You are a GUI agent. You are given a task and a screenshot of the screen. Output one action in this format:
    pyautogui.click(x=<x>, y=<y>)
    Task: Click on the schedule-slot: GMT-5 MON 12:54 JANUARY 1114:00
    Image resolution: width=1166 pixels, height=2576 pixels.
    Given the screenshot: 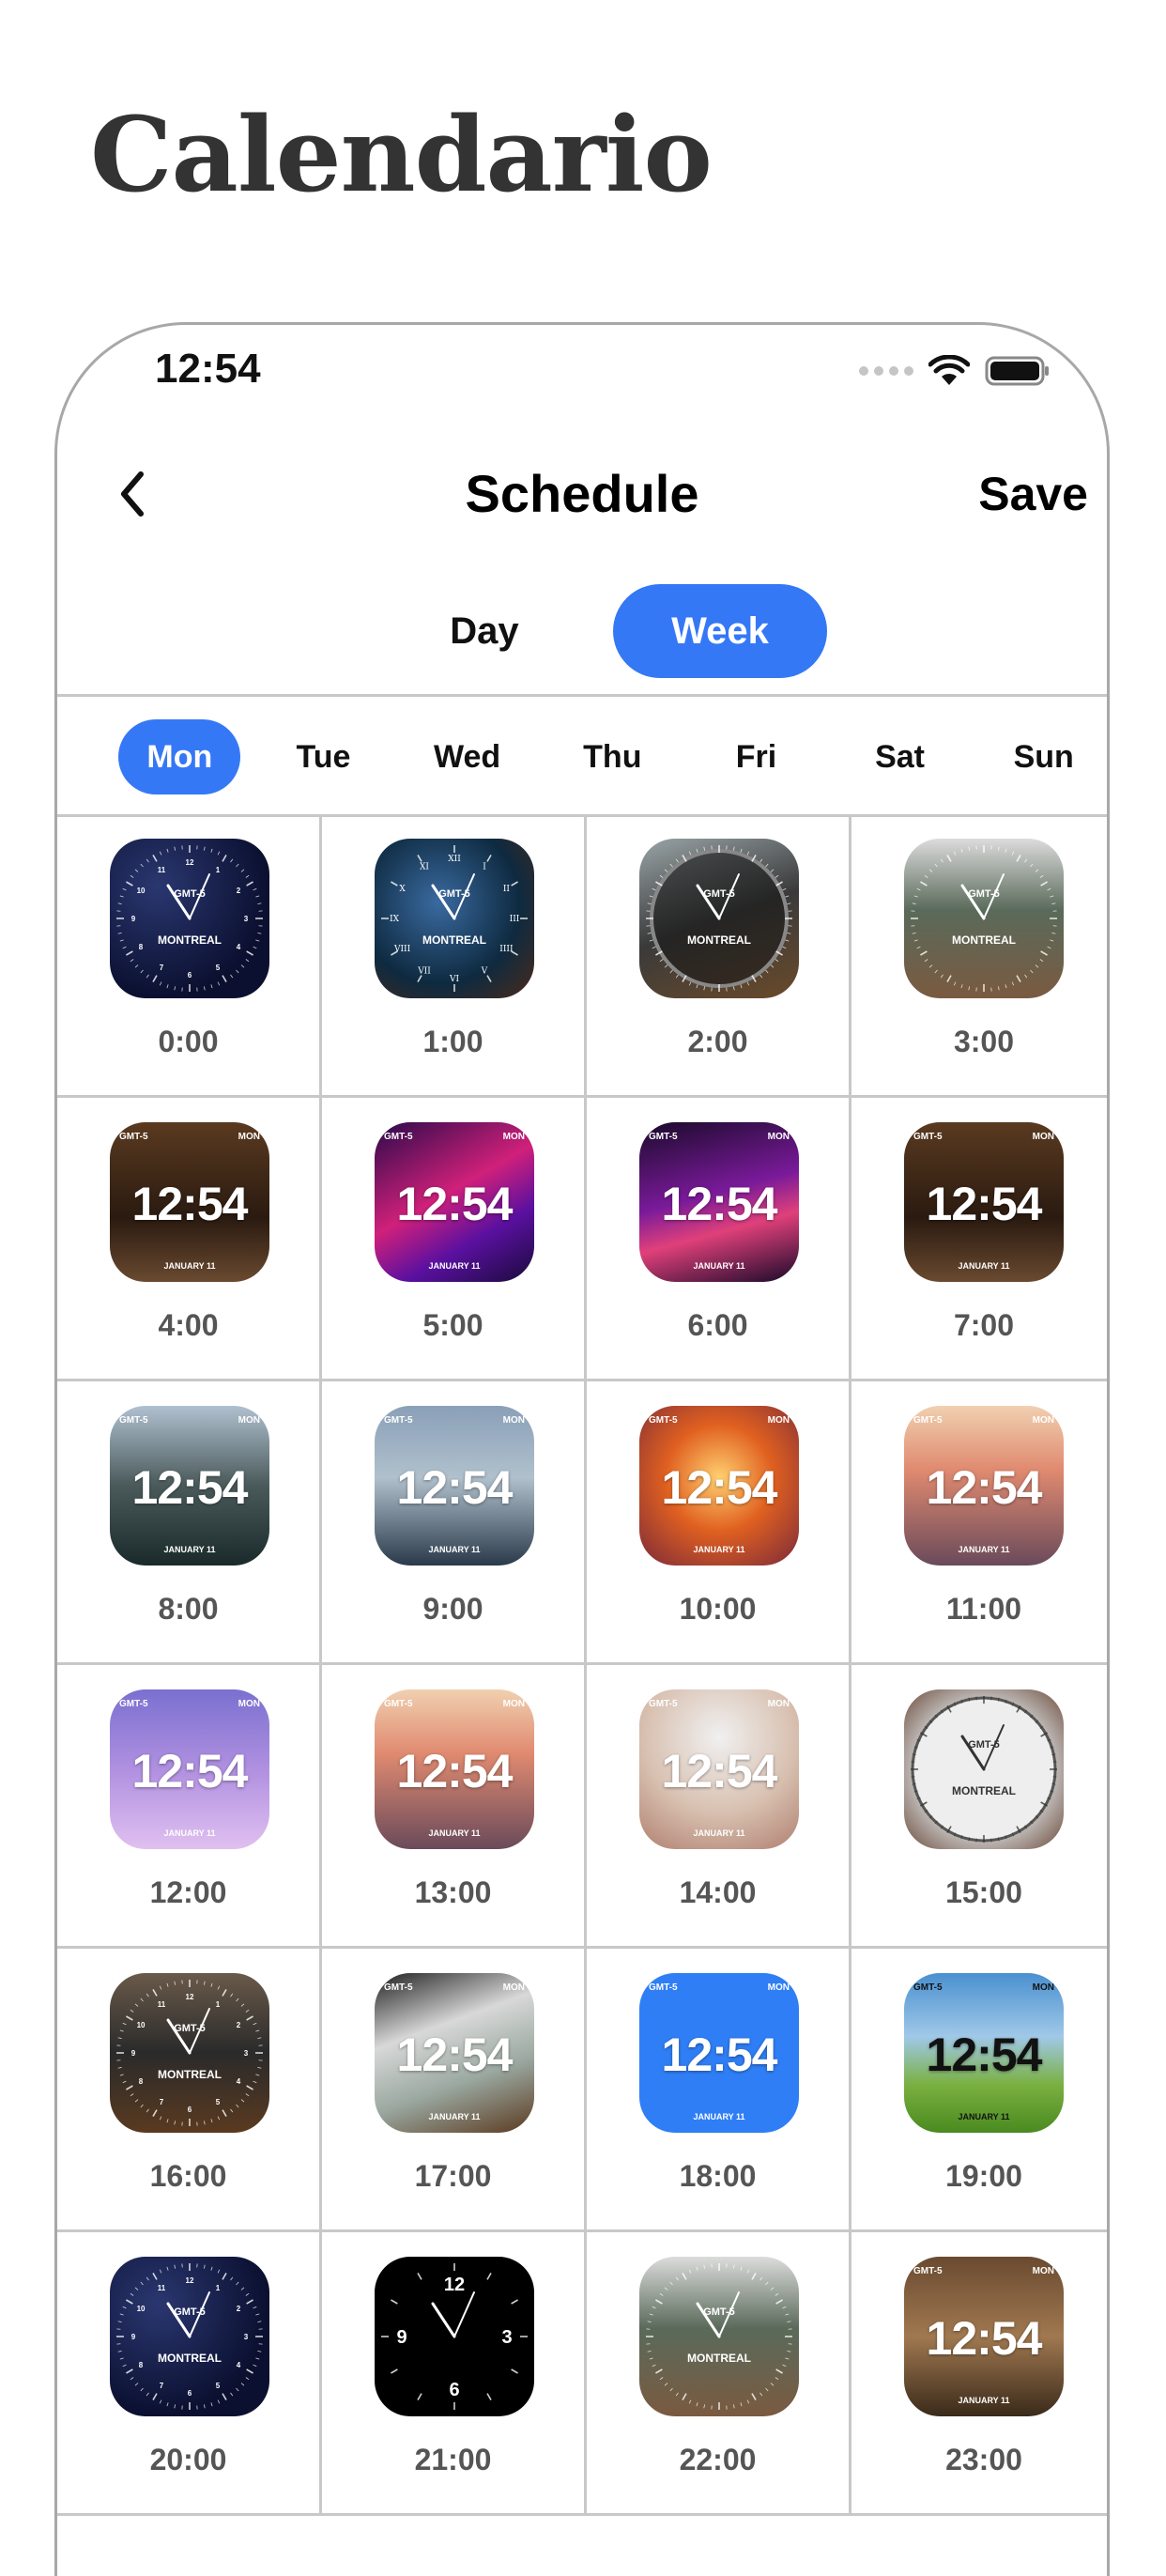 What is the action you would take?
    pyautogui.click(x=719, y=1807)
    